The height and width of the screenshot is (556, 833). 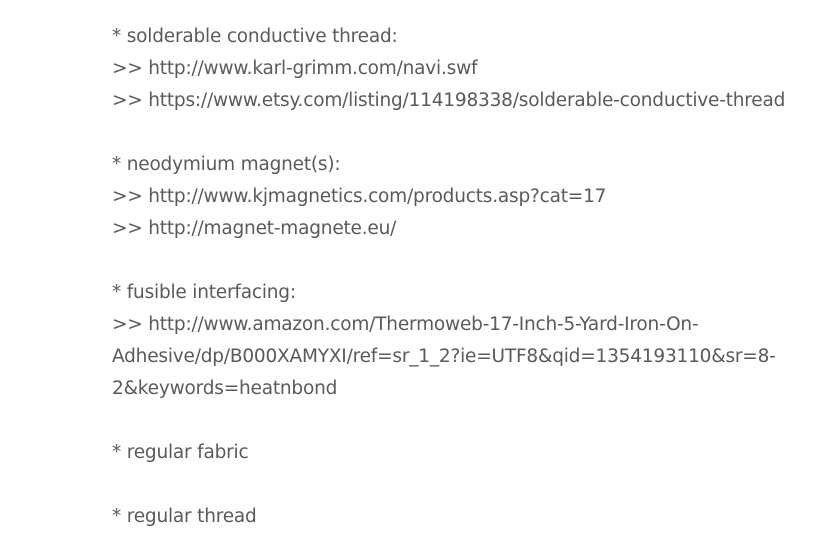 I want to click on link: >> http://magnet-magnete.eu/, so click(x=457, y=229).